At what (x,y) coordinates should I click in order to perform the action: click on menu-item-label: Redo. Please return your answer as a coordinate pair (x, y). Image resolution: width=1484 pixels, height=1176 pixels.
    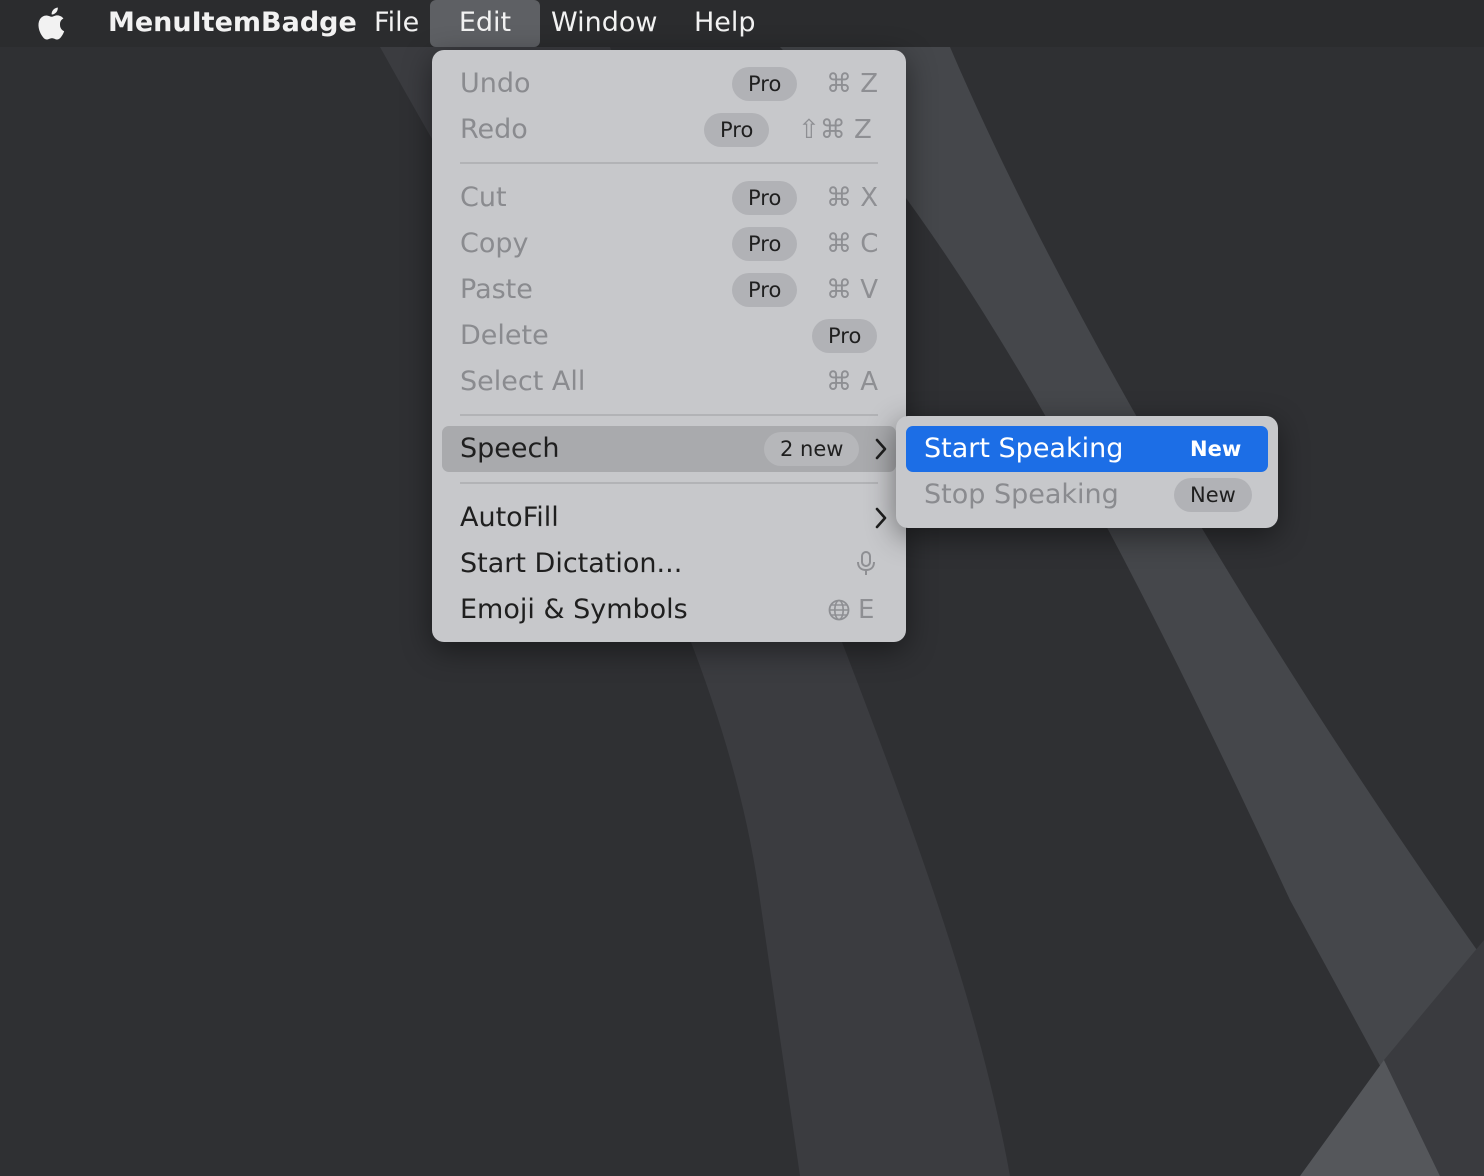
    Looking at the image, I should click on (494, 129).